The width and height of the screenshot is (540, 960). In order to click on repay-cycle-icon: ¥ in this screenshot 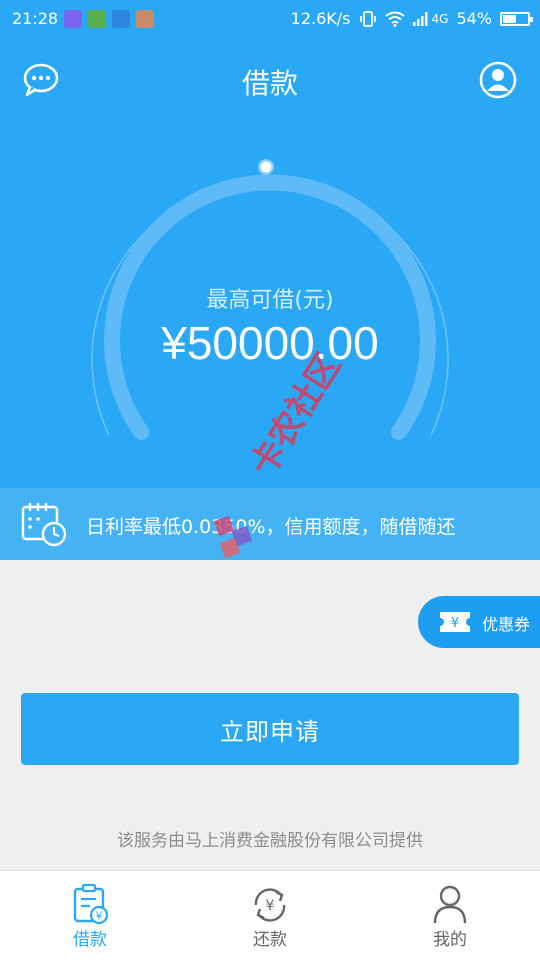, I will do `click(270, 904)`.